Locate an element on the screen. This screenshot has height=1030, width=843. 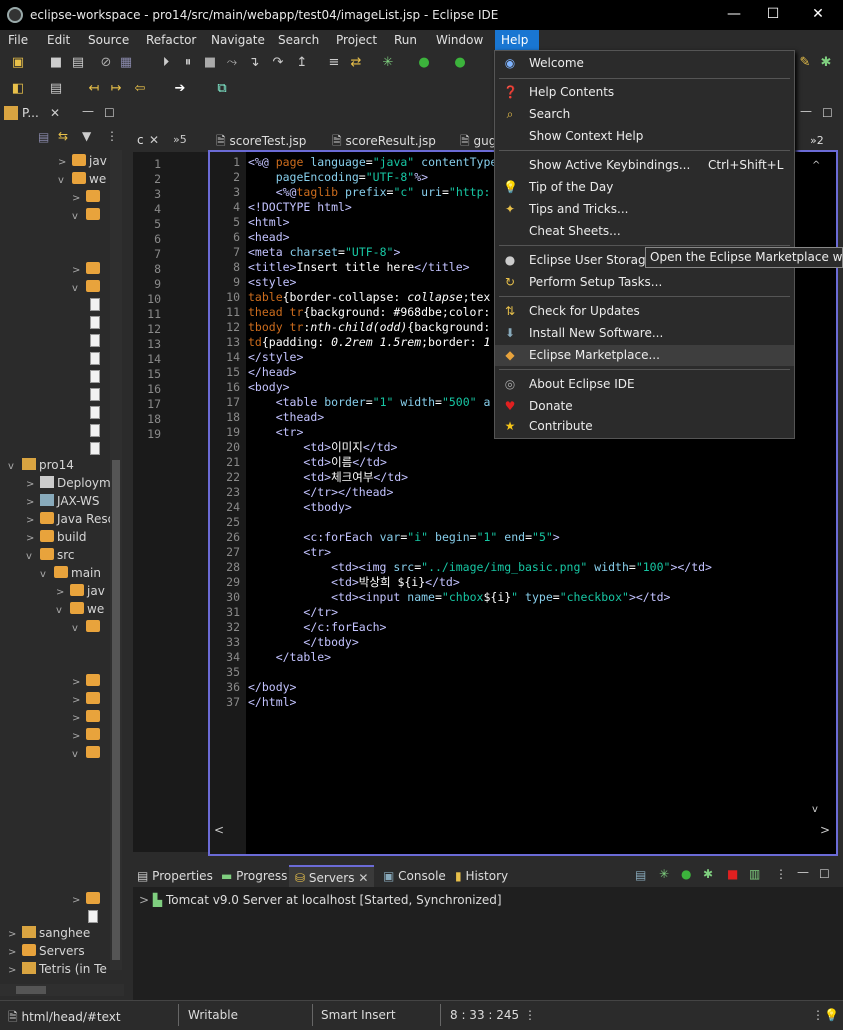
tab-servers: ⛁ Servers ✕ is located at coordinates (332, 876).